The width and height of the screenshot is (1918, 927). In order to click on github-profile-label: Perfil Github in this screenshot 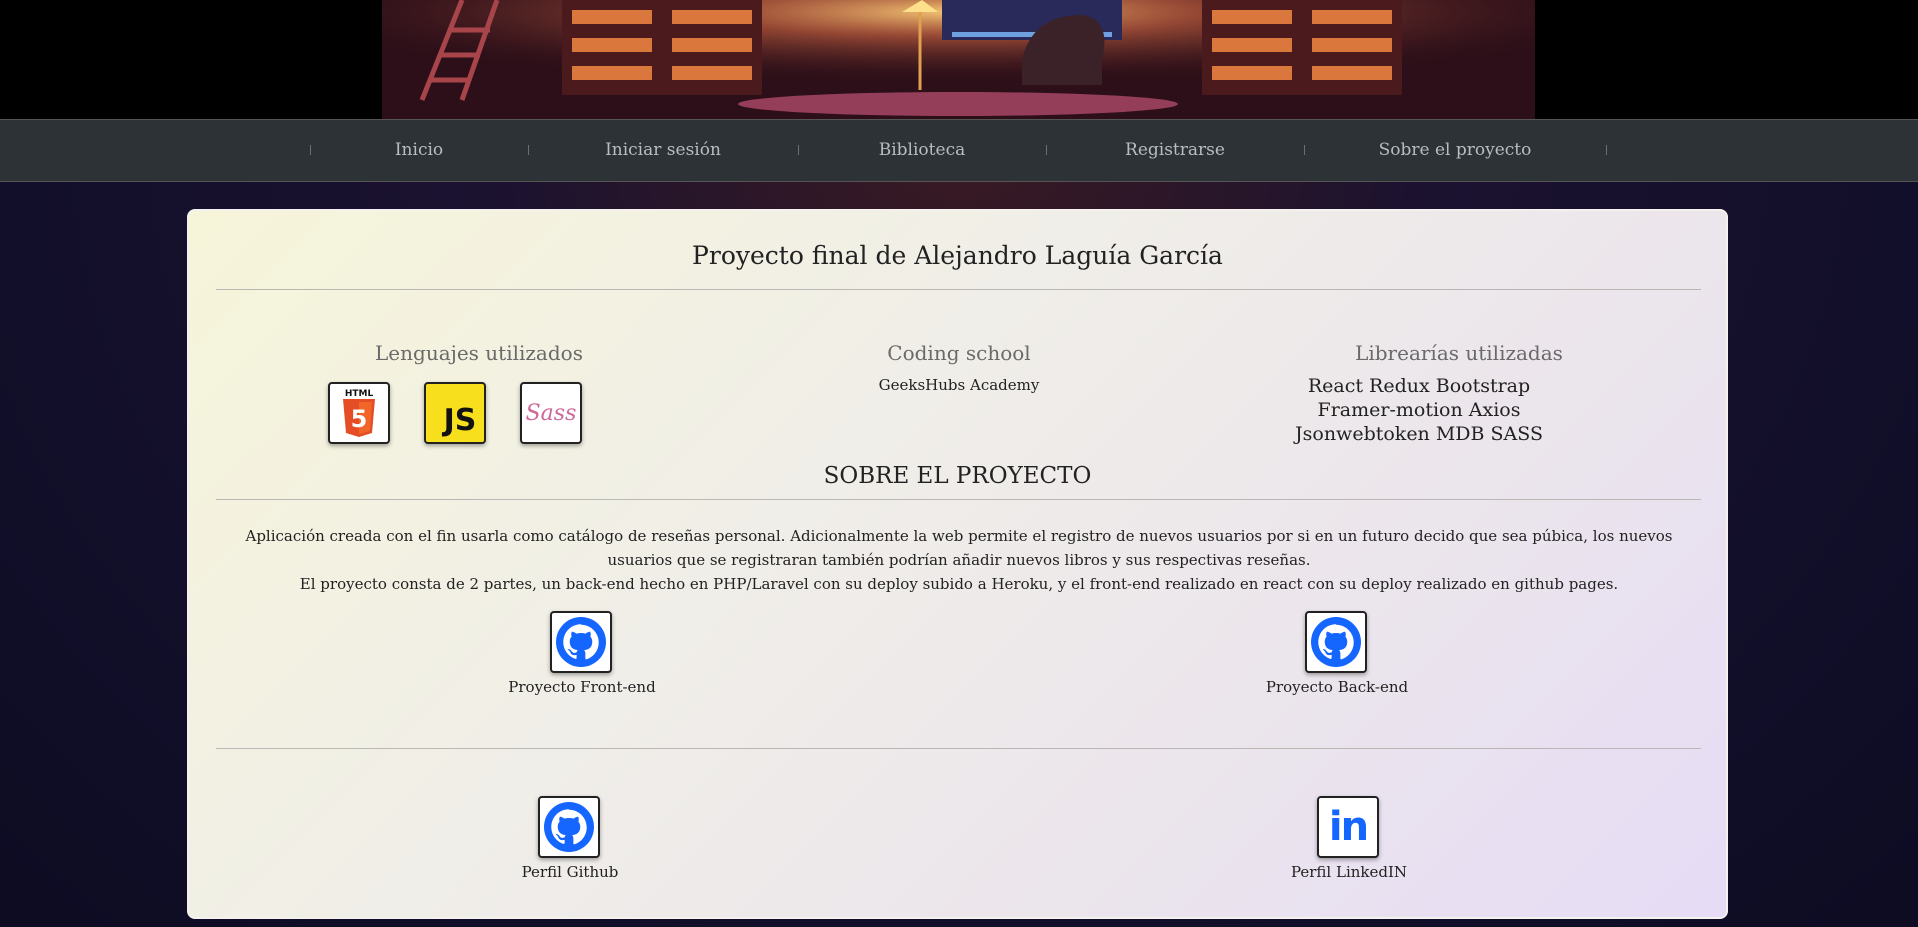, I will do `click(570, 872)`.